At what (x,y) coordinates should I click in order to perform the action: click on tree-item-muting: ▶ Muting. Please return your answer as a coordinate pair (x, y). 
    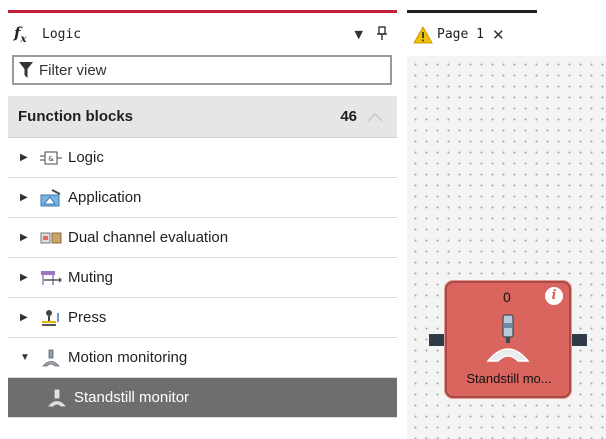
    Looking at the image, I should click on (202, 278).